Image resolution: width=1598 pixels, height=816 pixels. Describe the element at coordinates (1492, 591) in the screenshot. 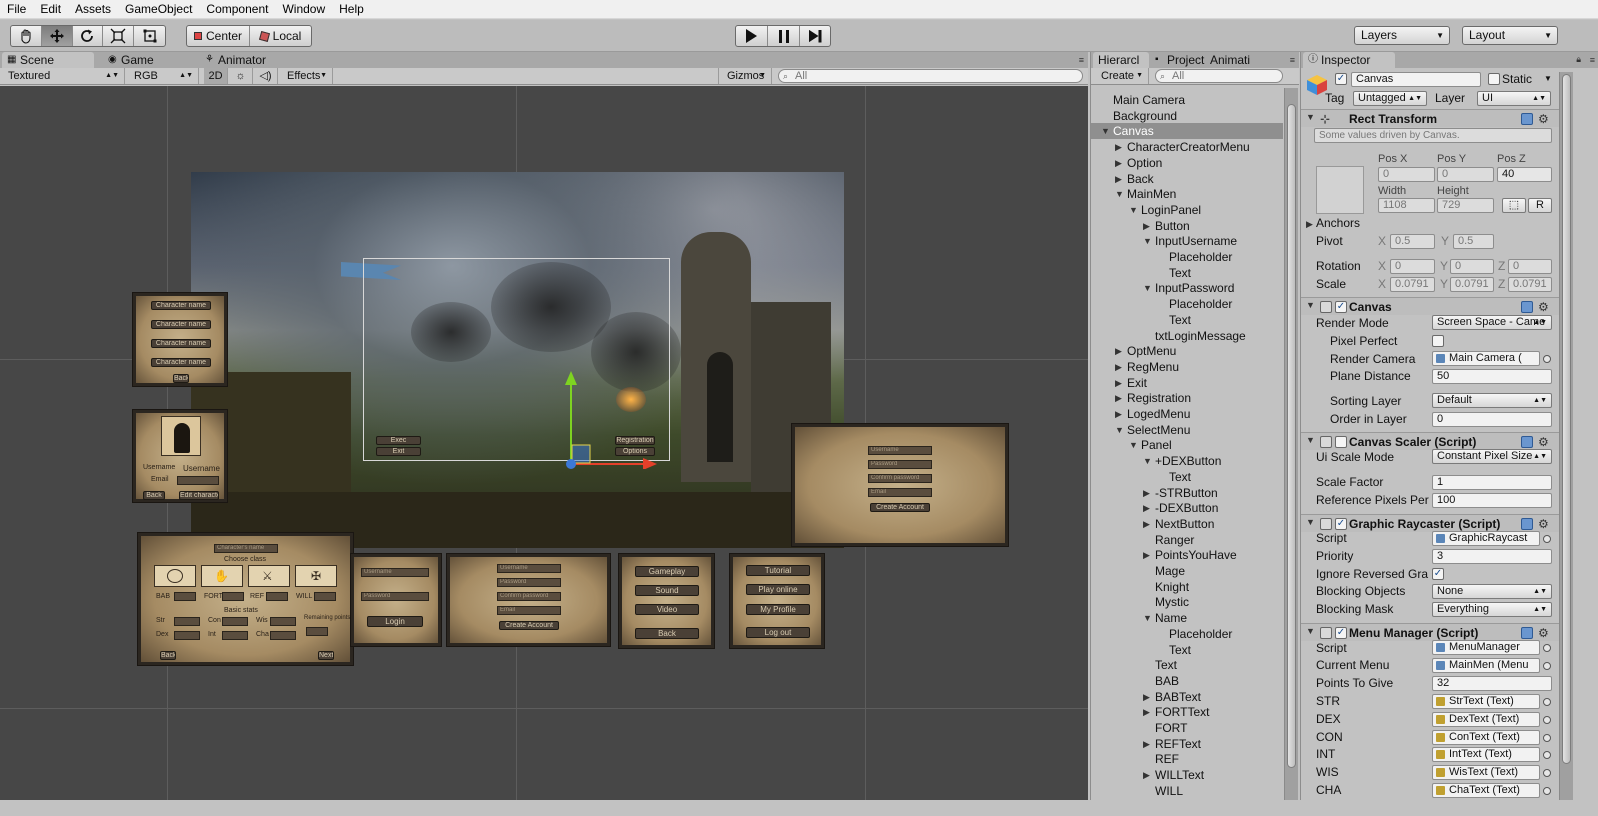

I see `blocking-objects-dropdown: None ▲▼` at that location.